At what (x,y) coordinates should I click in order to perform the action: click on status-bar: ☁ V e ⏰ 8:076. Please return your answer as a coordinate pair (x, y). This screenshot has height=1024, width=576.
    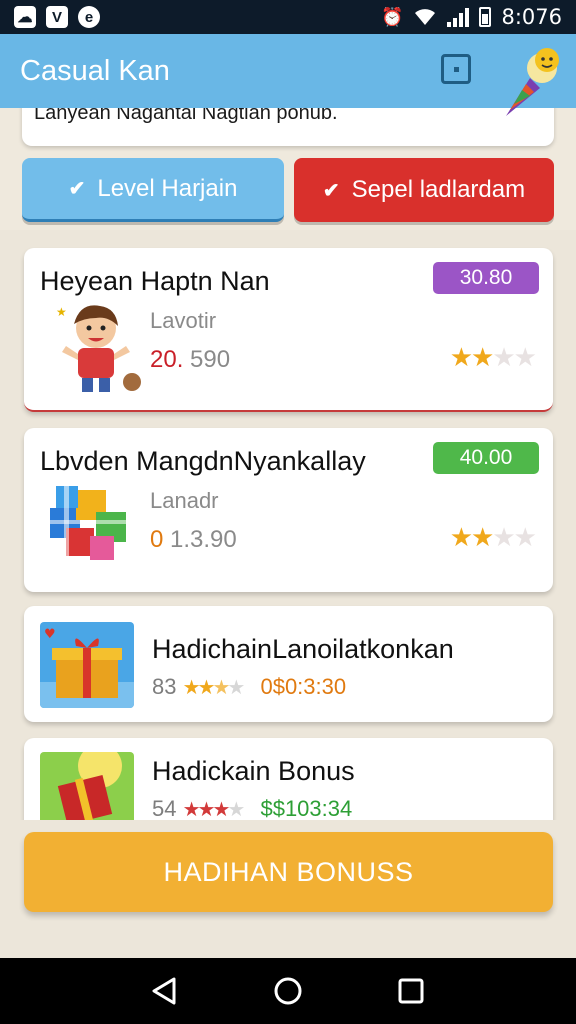
    Looking at the image, I should click on (288, 17).